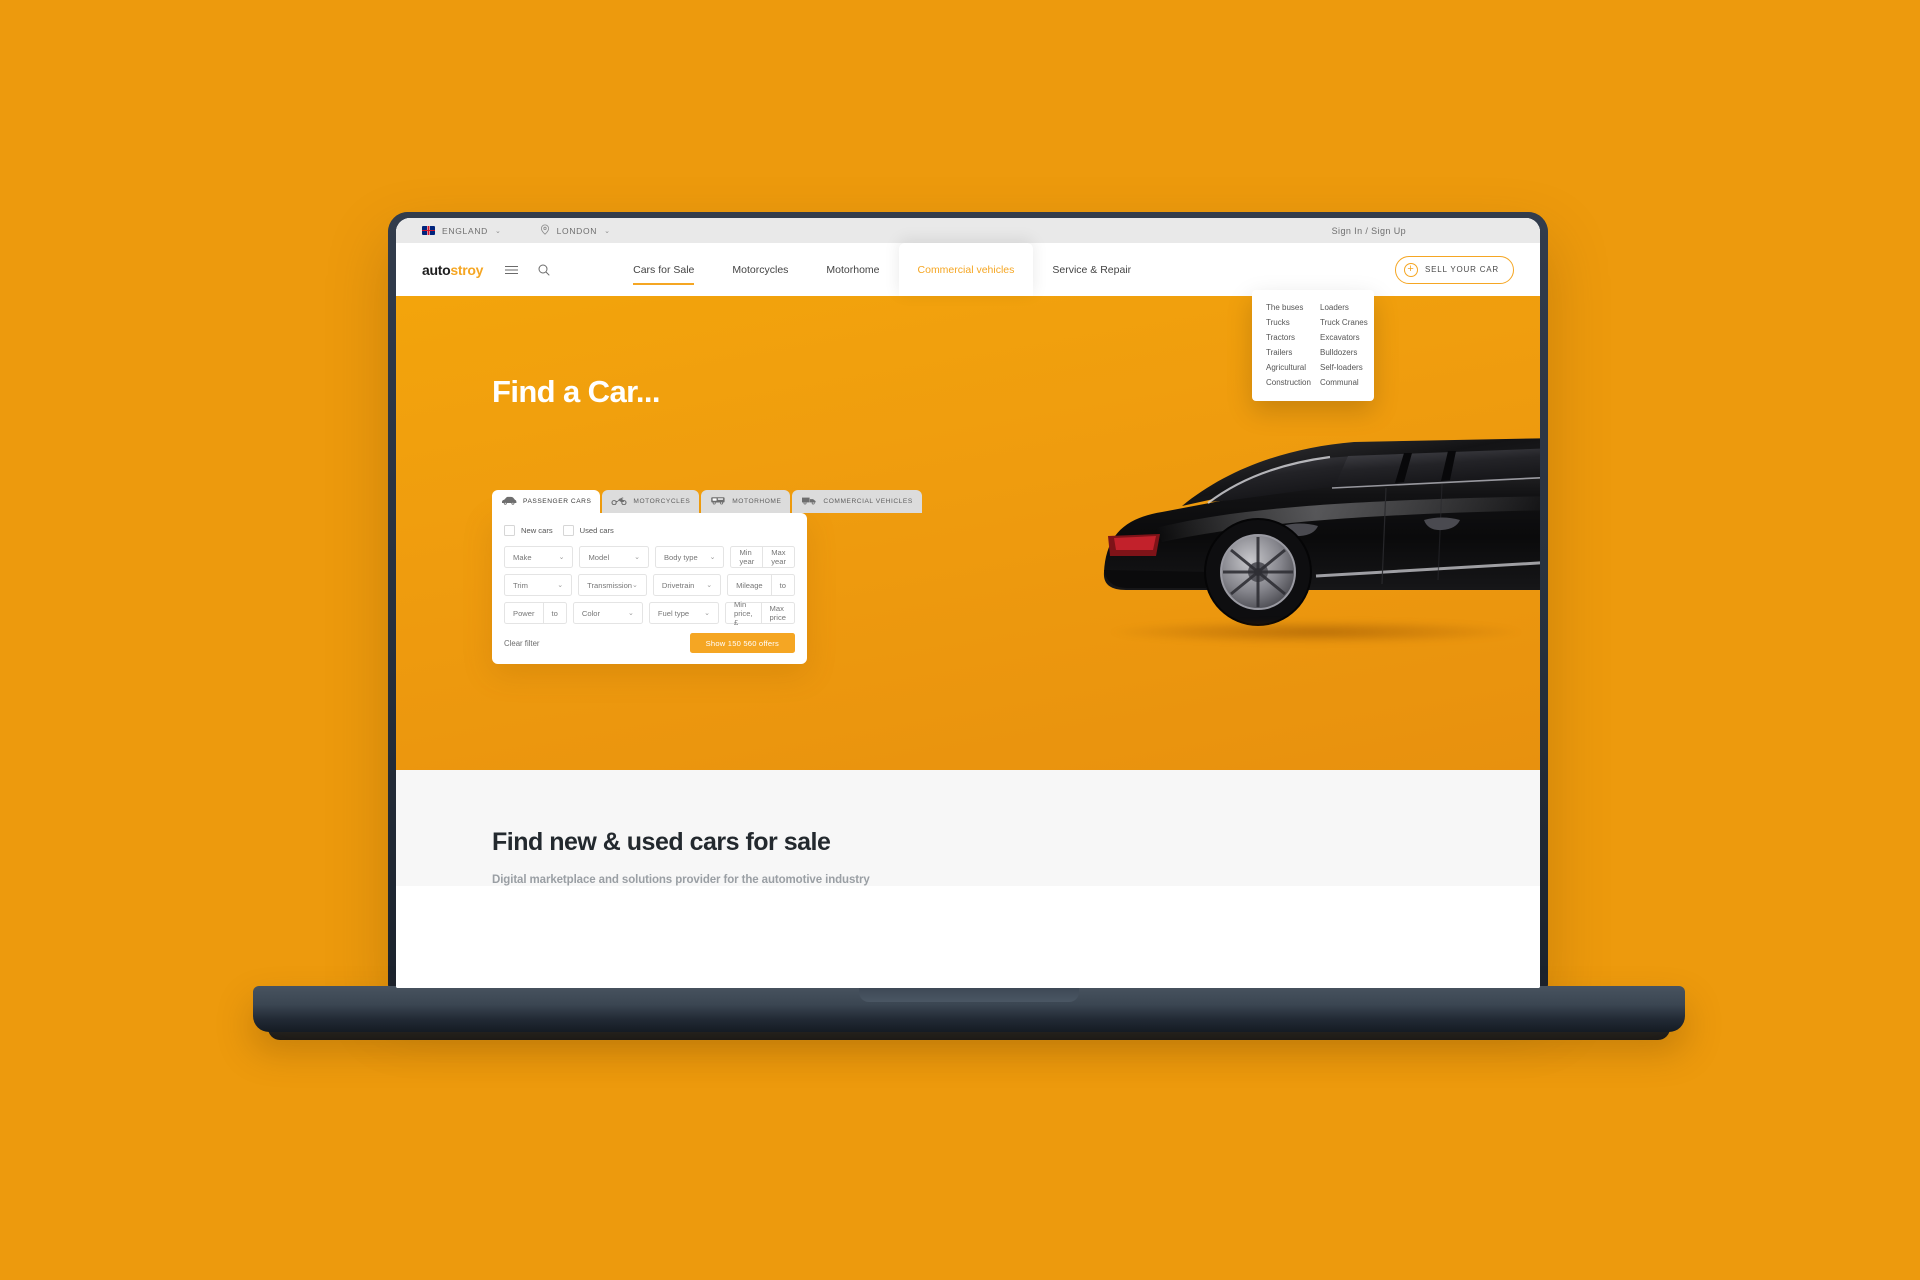 This screenshot has width=1920, height=1280. What do you see at coordinates (1293, 337) in the screenshot?
I see `dropdown-item-tractors: Tractors` at bounding box center [1293, 337].